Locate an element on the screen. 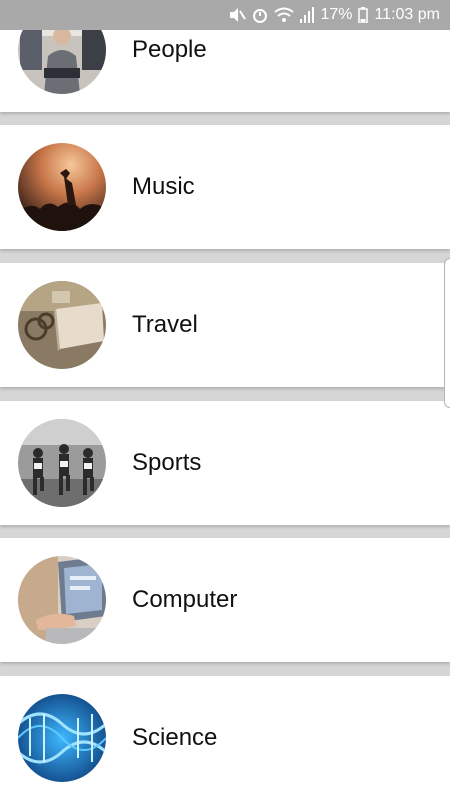 The width and height of the screenshot is (450, 800). clock-time: 11:03 pm is located at coordinates (407, 14).